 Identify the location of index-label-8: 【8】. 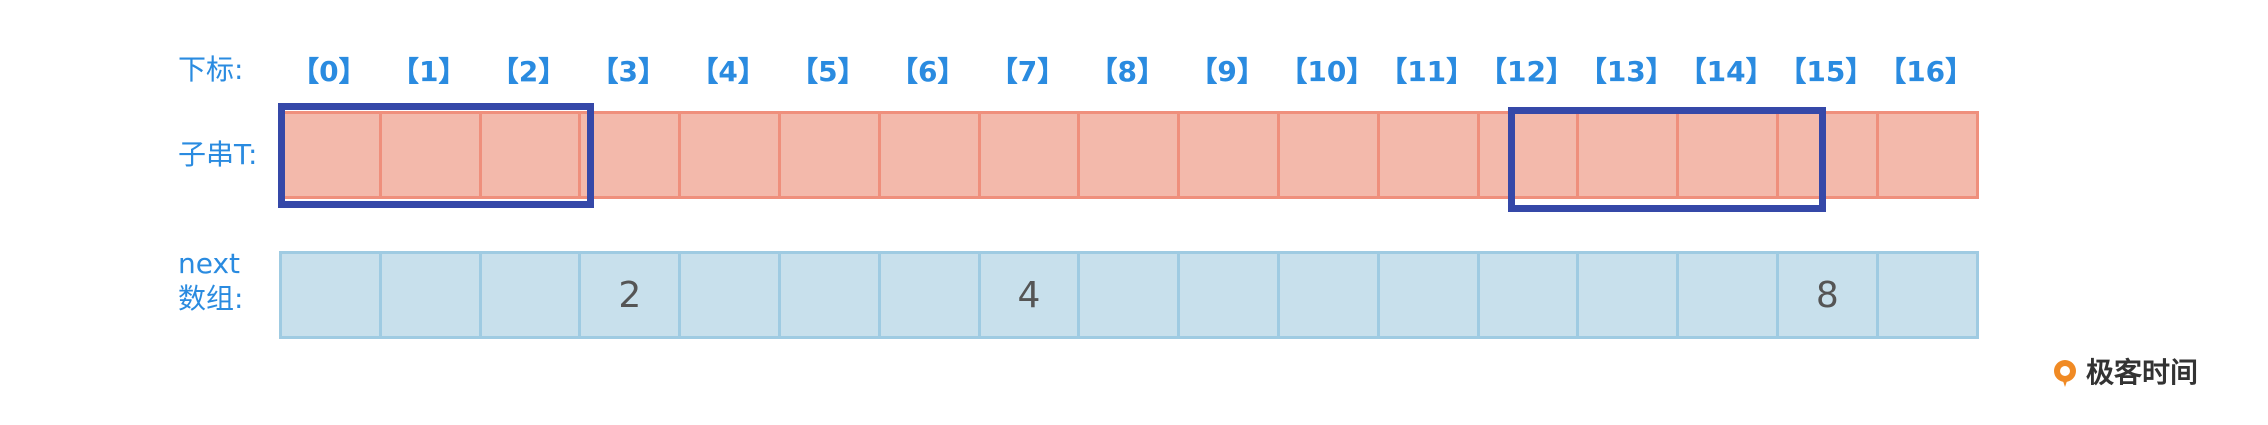
(1127, 71).